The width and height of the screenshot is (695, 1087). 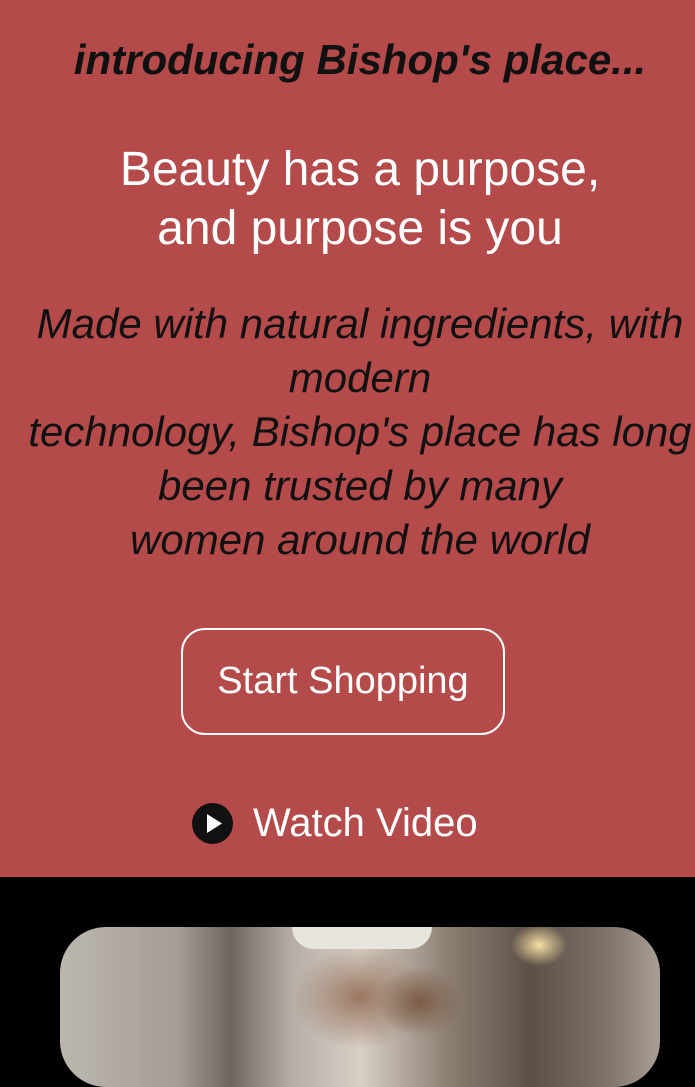 What do you see at coordinates (360, 431) in the screenshot?
I see `description-line: technology, Bishop's place has long` at bounding box center [360, 431].